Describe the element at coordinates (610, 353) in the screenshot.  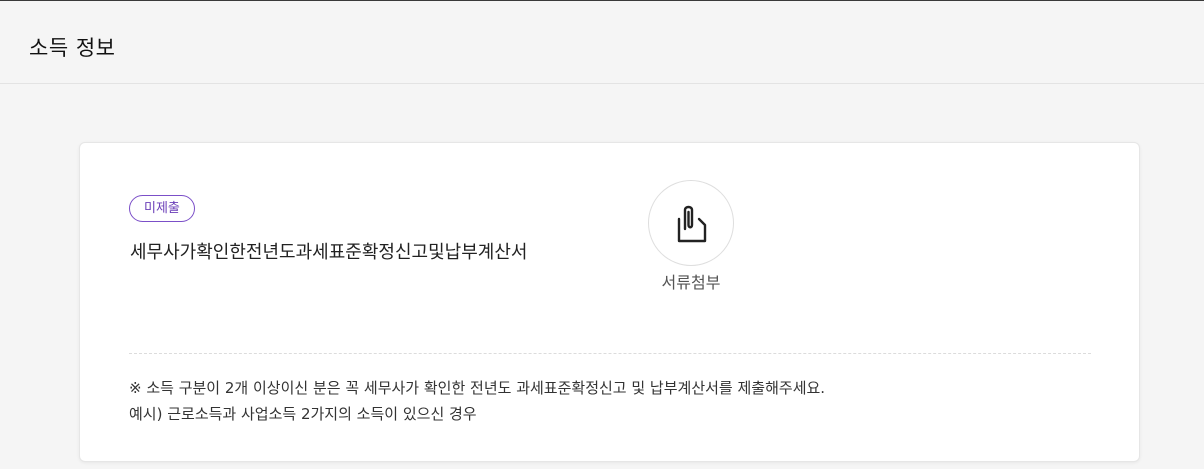
I see `dashed-divider` at that location.